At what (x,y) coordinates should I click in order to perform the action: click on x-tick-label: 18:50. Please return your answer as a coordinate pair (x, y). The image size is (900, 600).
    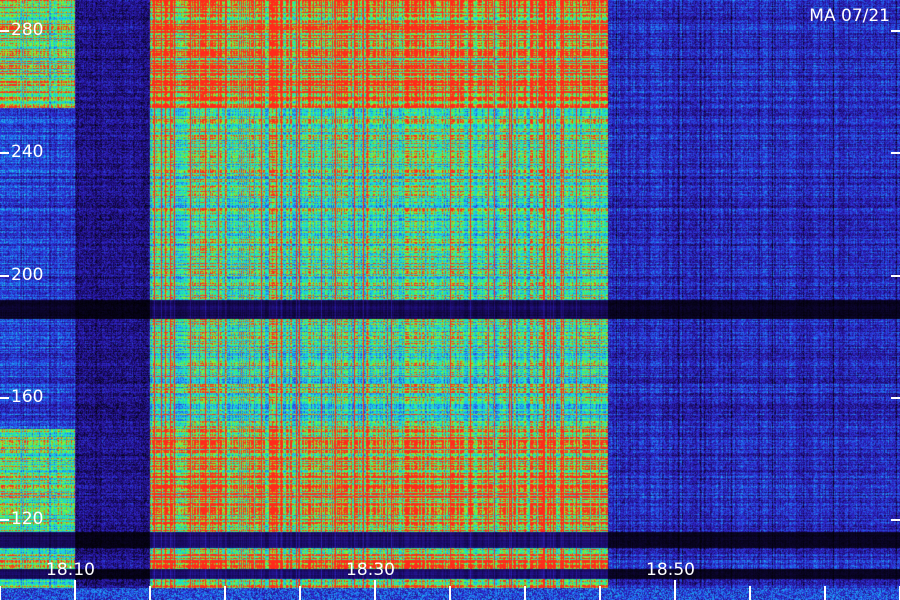
    Looking at the image, I should click on (670, 570).